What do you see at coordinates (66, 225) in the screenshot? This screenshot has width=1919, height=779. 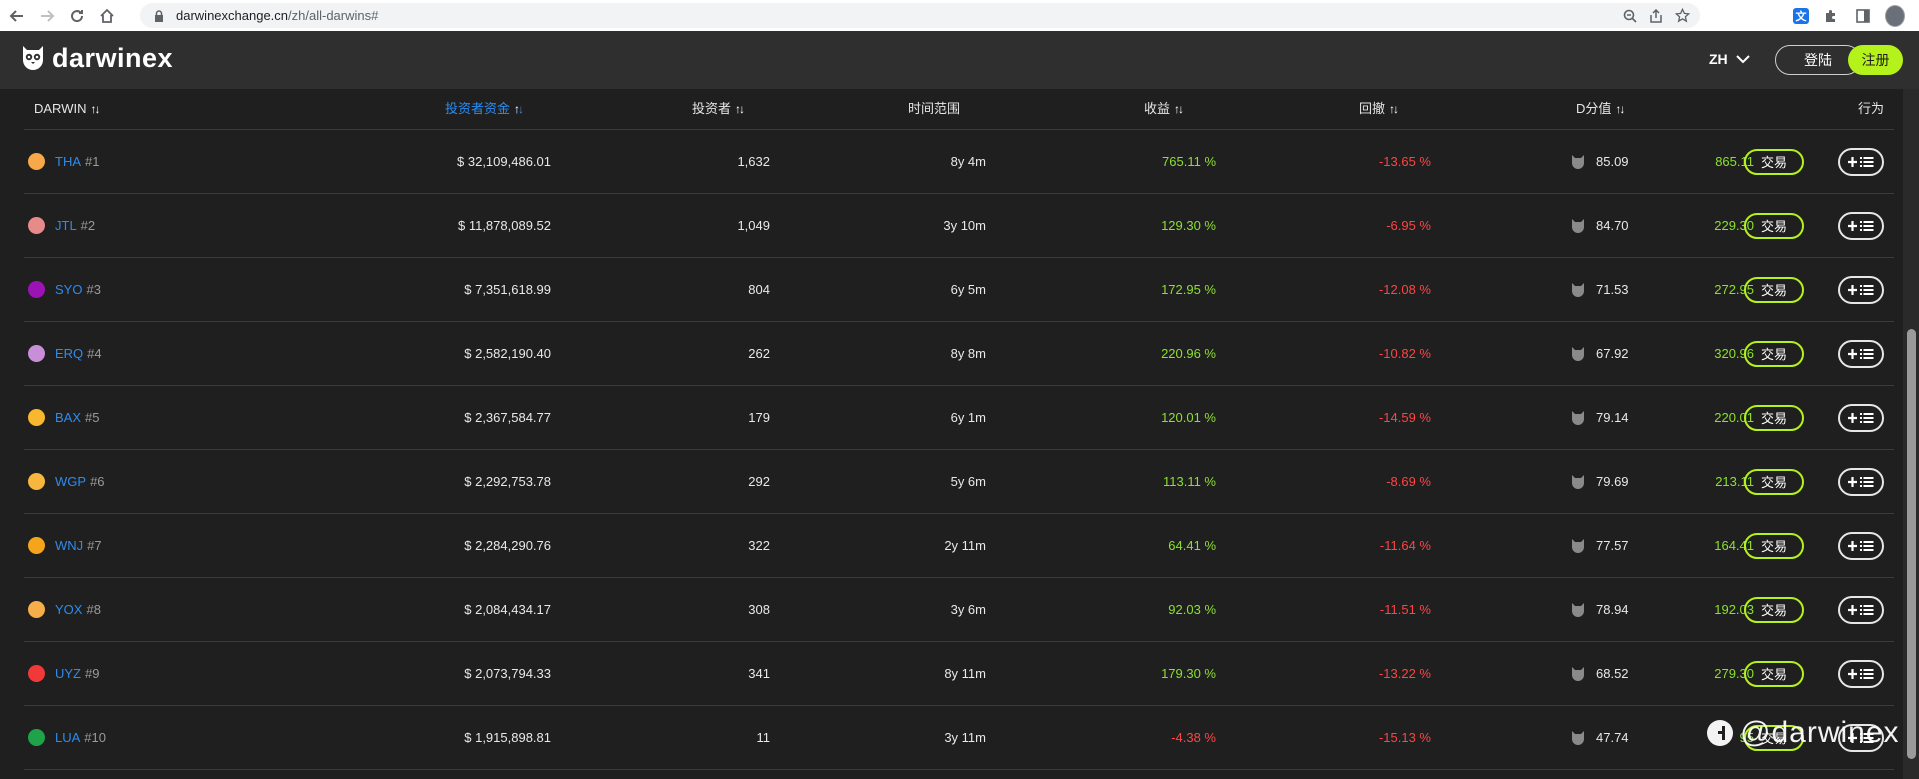 I see `darwin-ticker: JTL` at bounding box center [66, 225].